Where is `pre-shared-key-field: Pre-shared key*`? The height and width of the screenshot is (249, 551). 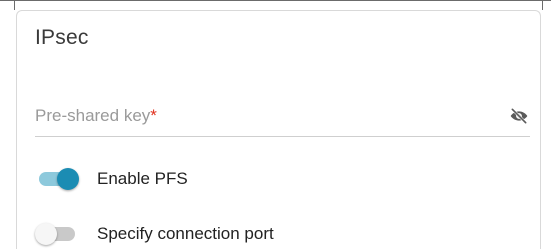
pre-shared-key-field: Pre-shared key* is located at coordinates (282, 118).